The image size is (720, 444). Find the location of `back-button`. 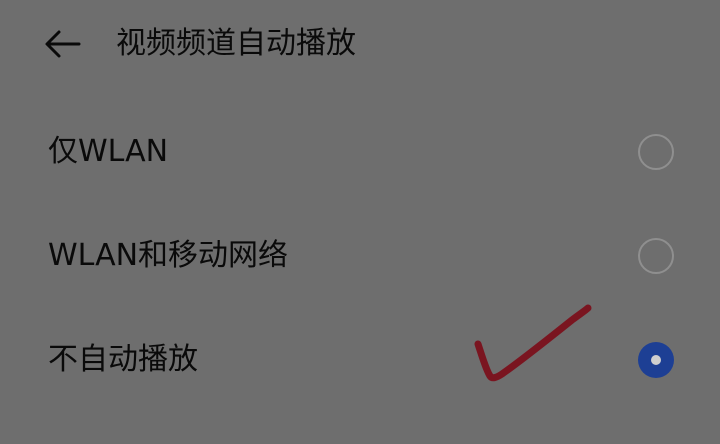

back-button is located at coordinates (63, 44).